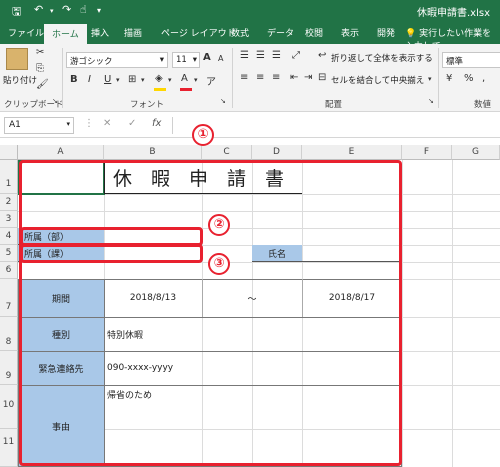 This screenshot has width=500, height=467. What do you see at coordinates (9, 253) in the screenshot?
I see `row-header-5: 5` at bounding box center [9, 253].